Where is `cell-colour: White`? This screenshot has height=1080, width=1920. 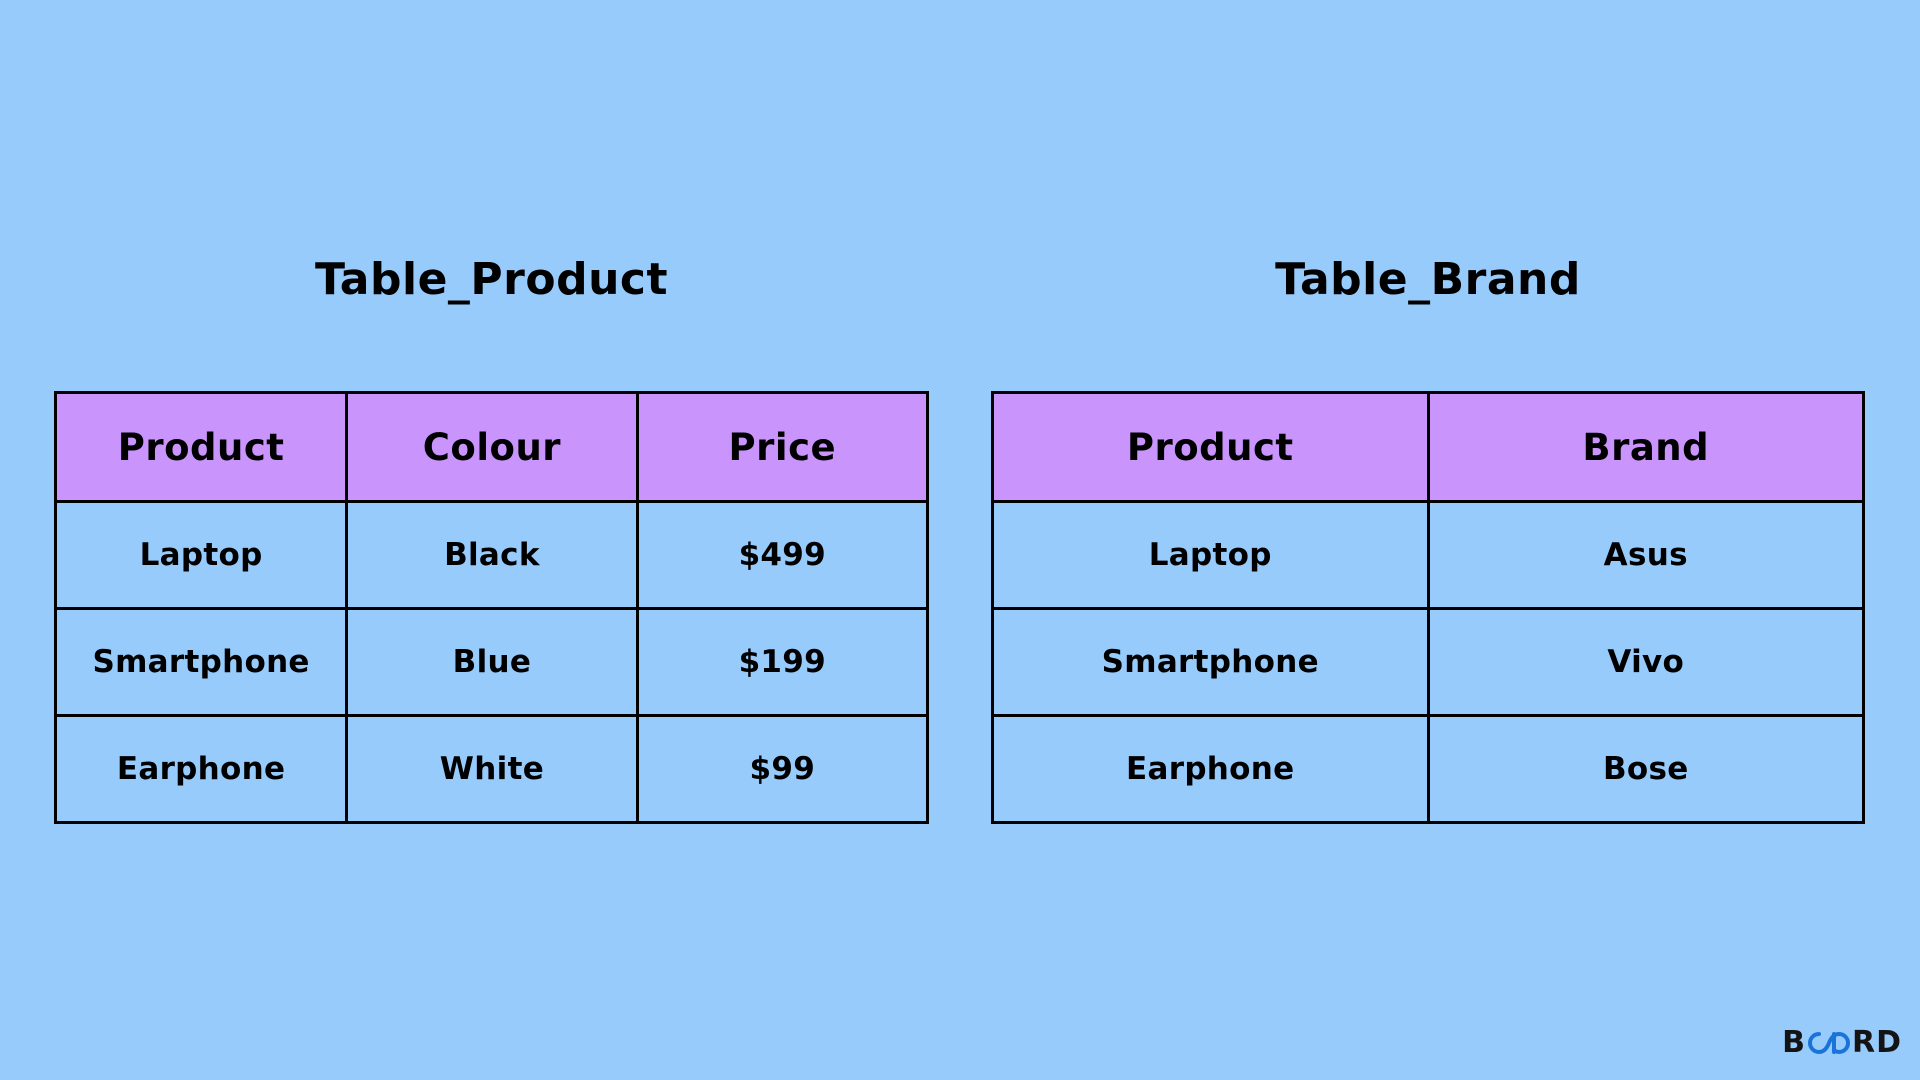 cell-colour: White is located at coordinates (492, 769).